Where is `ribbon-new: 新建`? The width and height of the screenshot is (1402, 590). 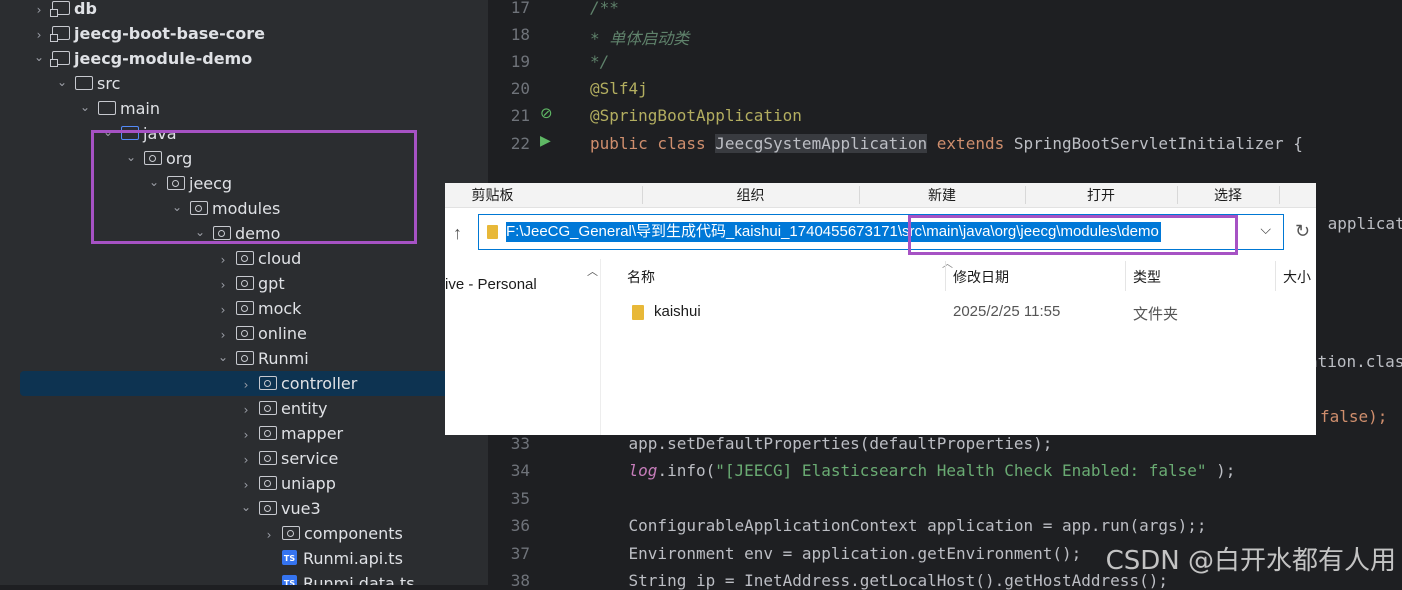 ribbon-new: 新建 is located at coordinates (942, 195).